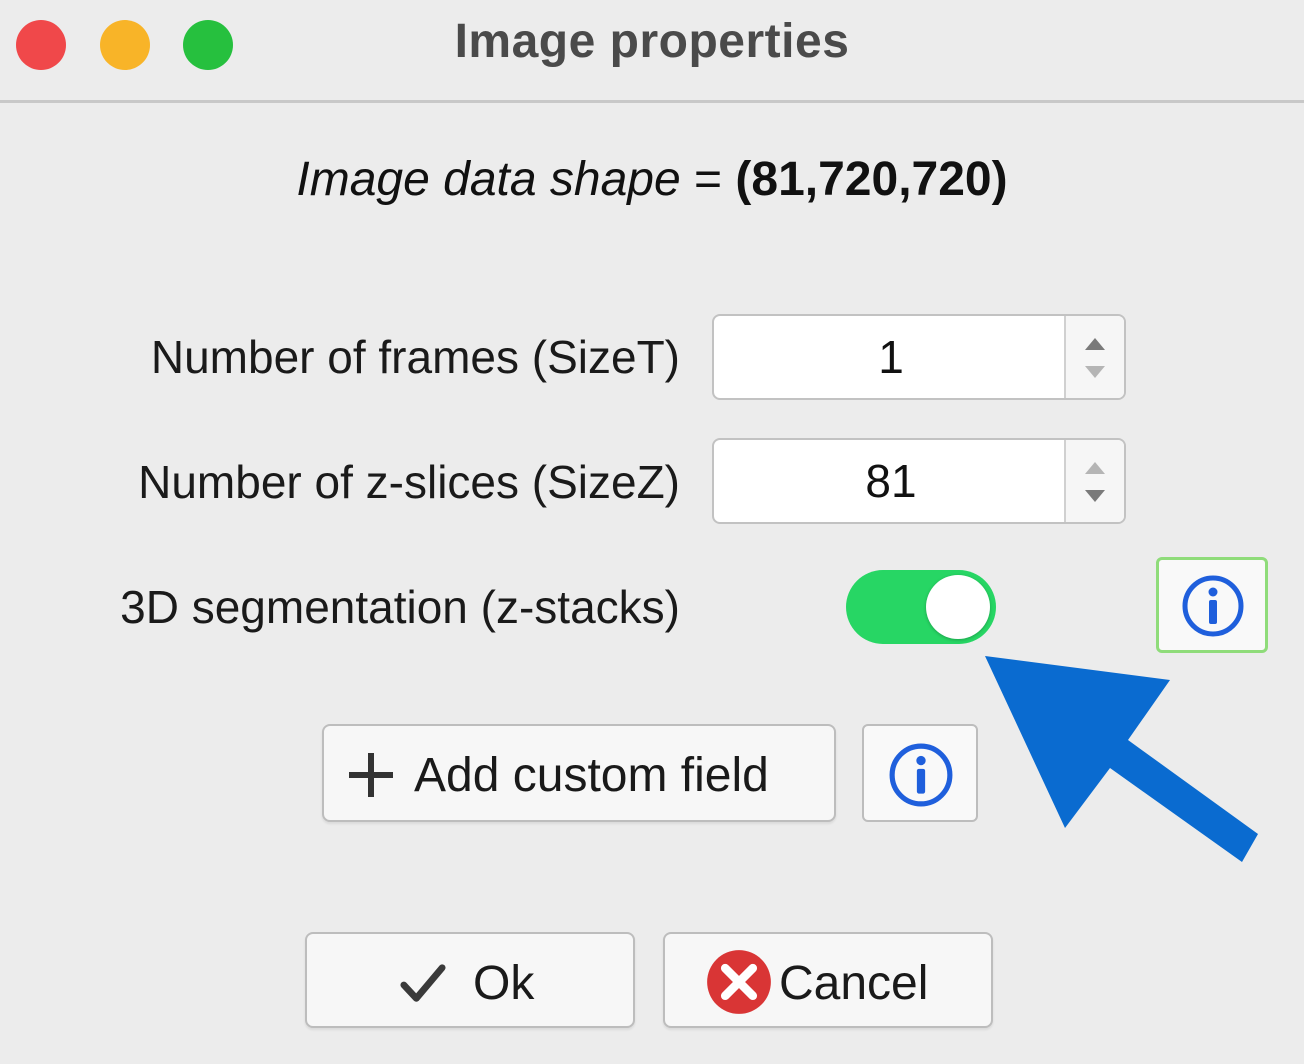 This screenshot has width=1304, height=1064. What do you see at coordinates (871, 179) in the screenshot?
I see `shape-value: (81,720,720)` at bounding box center [871, 179].